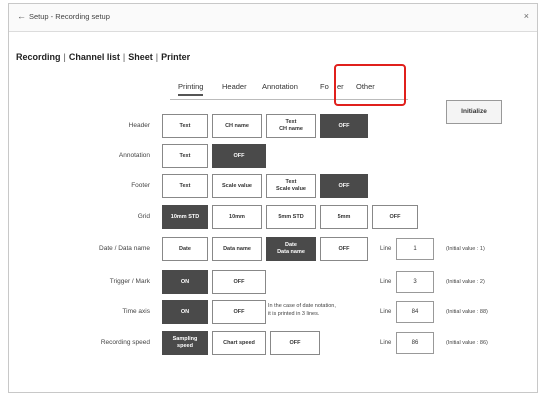  Describe the element at coordinates (237, 126) in the screenshot. I see `header-option-ch-name: CH name` at that location.